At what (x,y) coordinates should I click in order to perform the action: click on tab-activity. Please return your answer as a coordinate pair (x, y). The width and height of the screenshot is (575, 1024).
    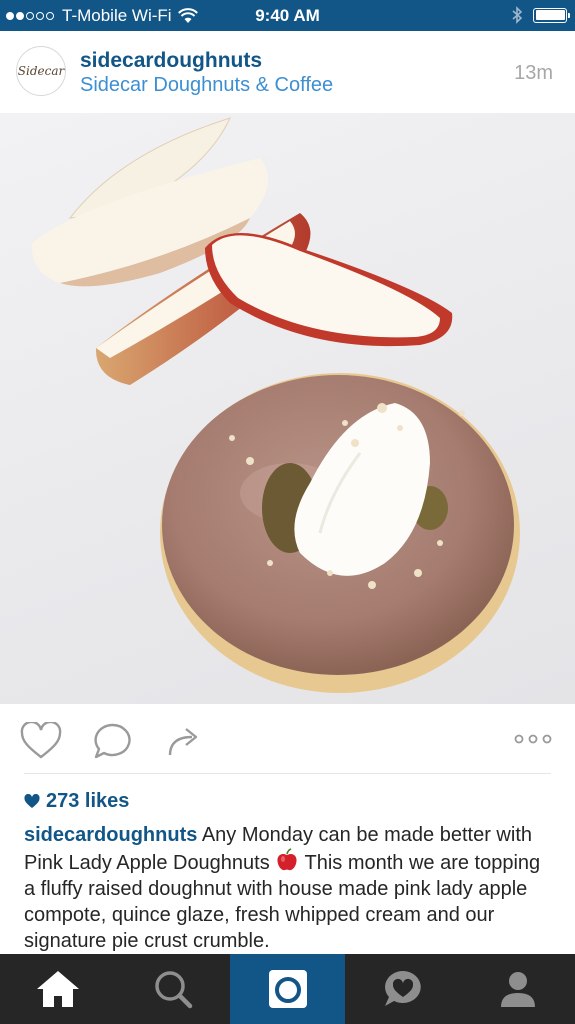
    Looking at the image, I should click on (402, 989).